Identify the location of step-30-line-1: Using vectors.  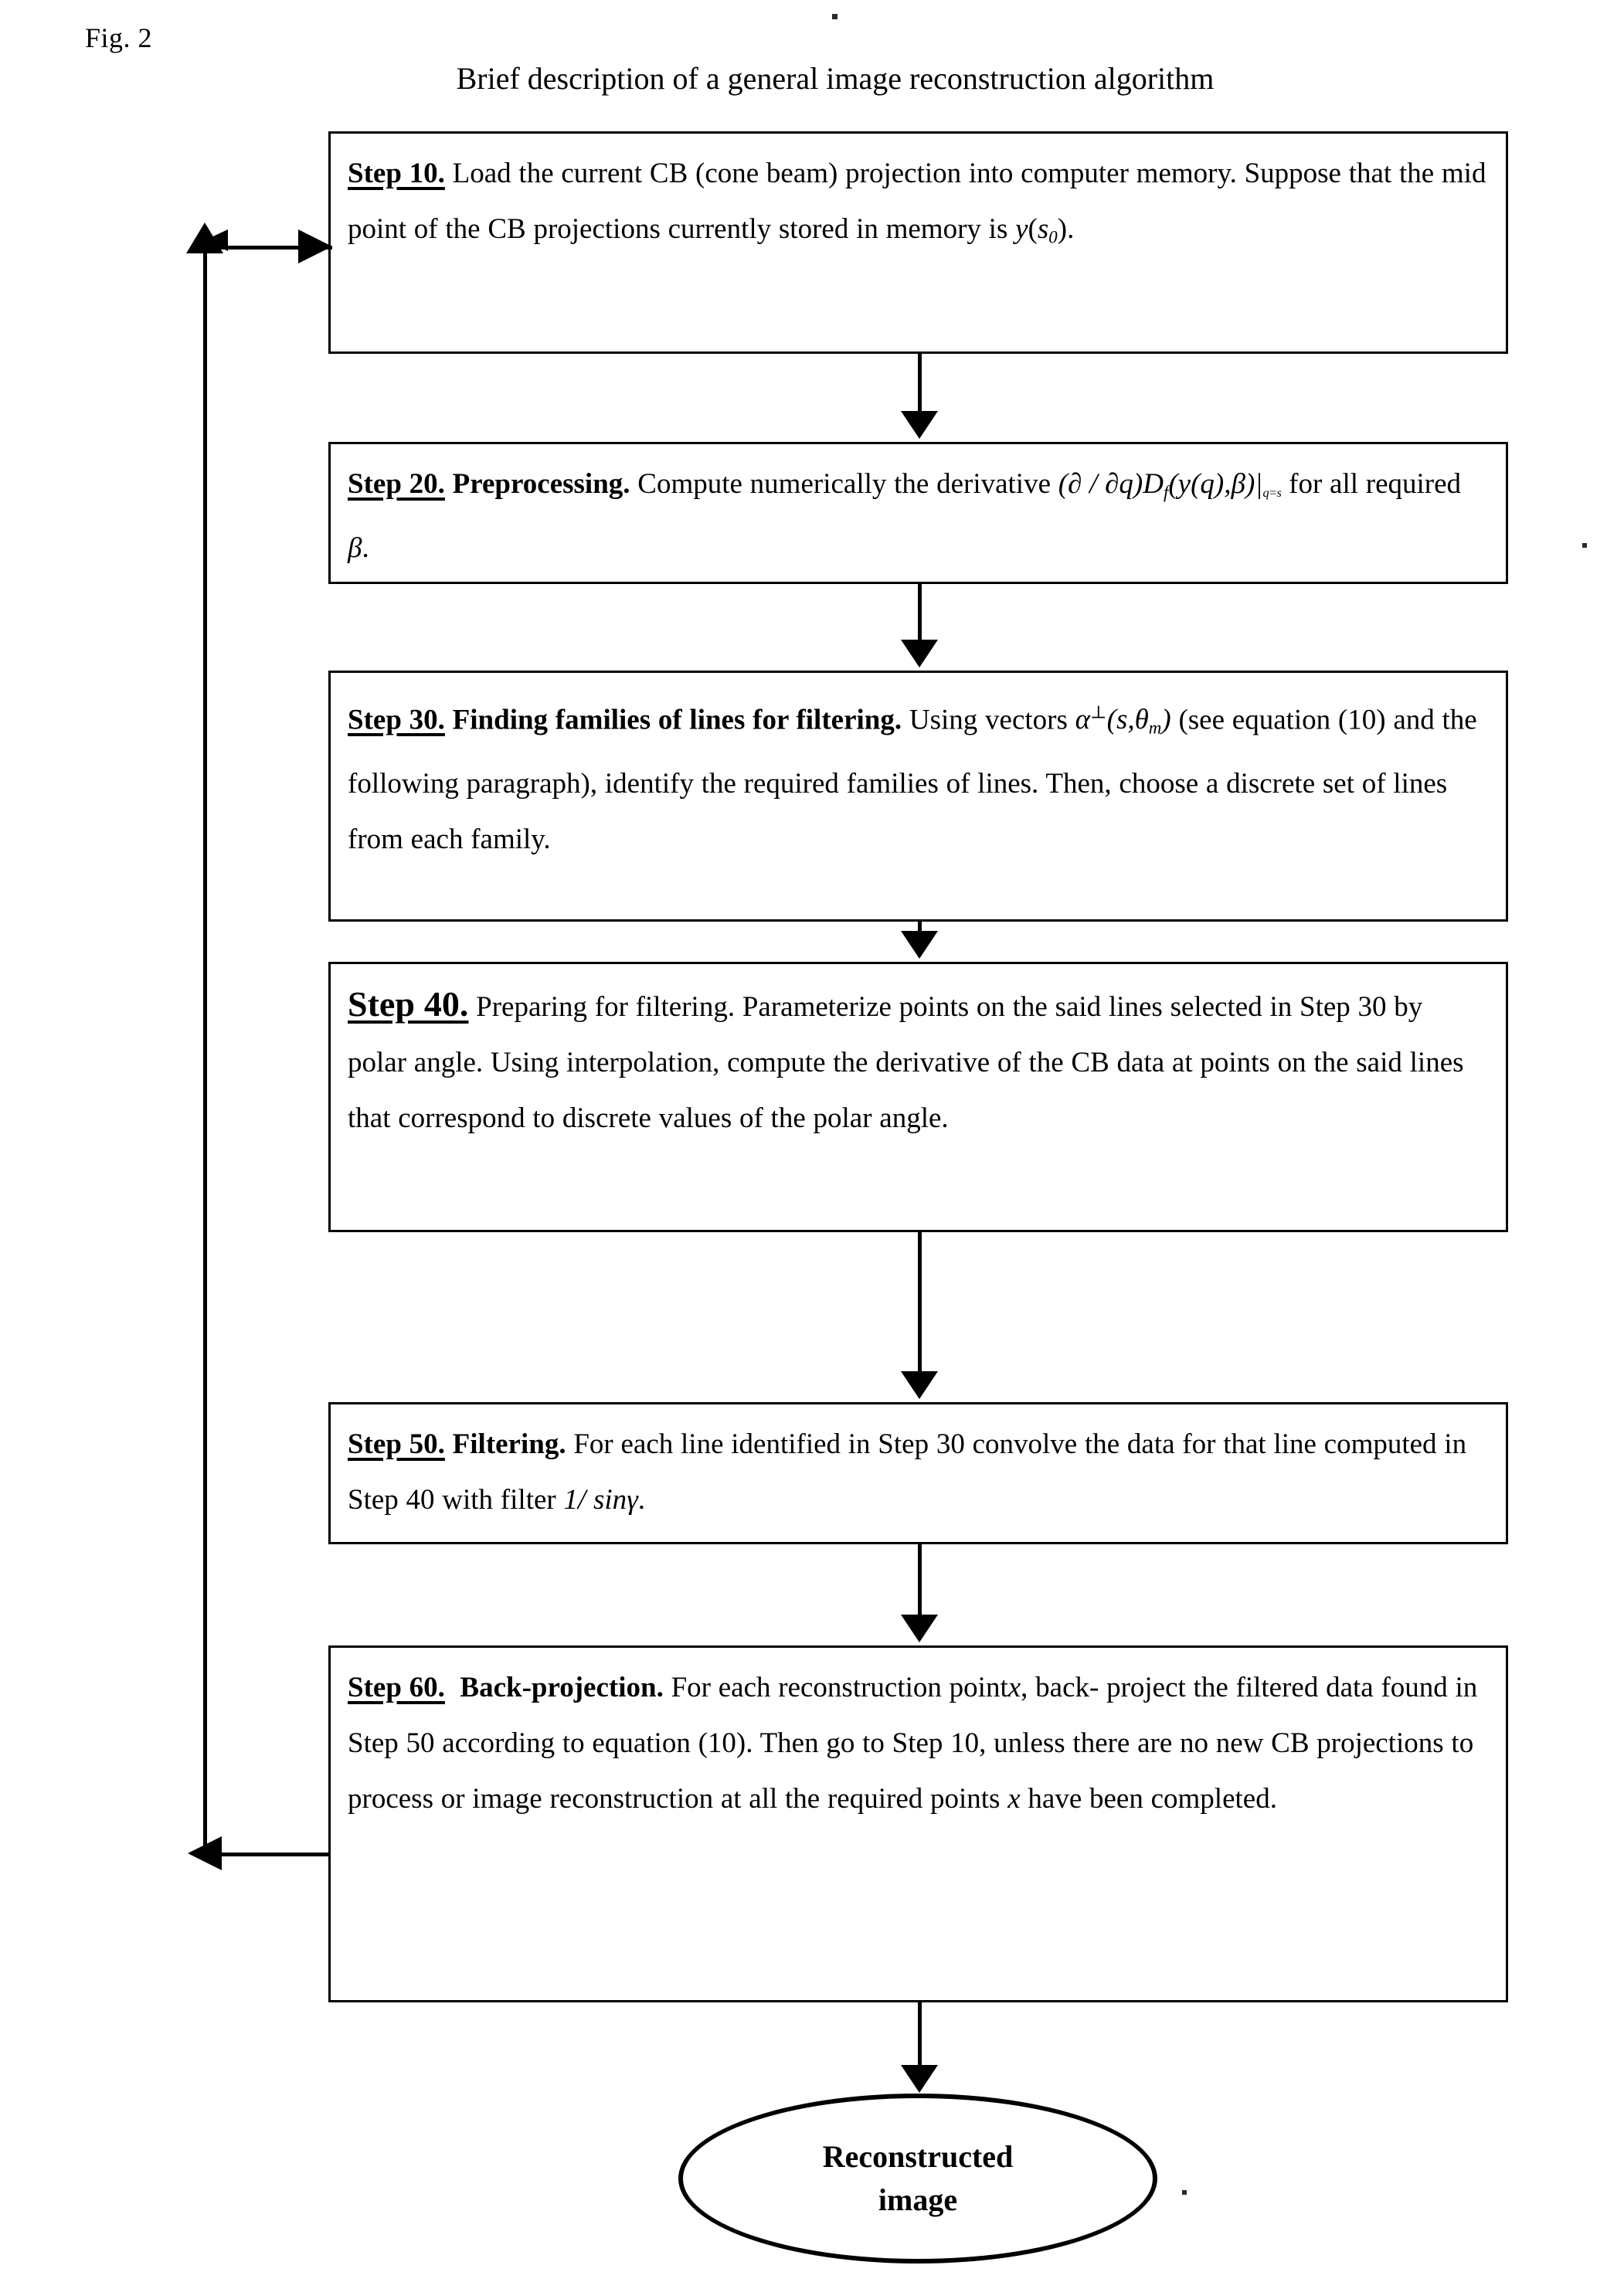
(989, 720).